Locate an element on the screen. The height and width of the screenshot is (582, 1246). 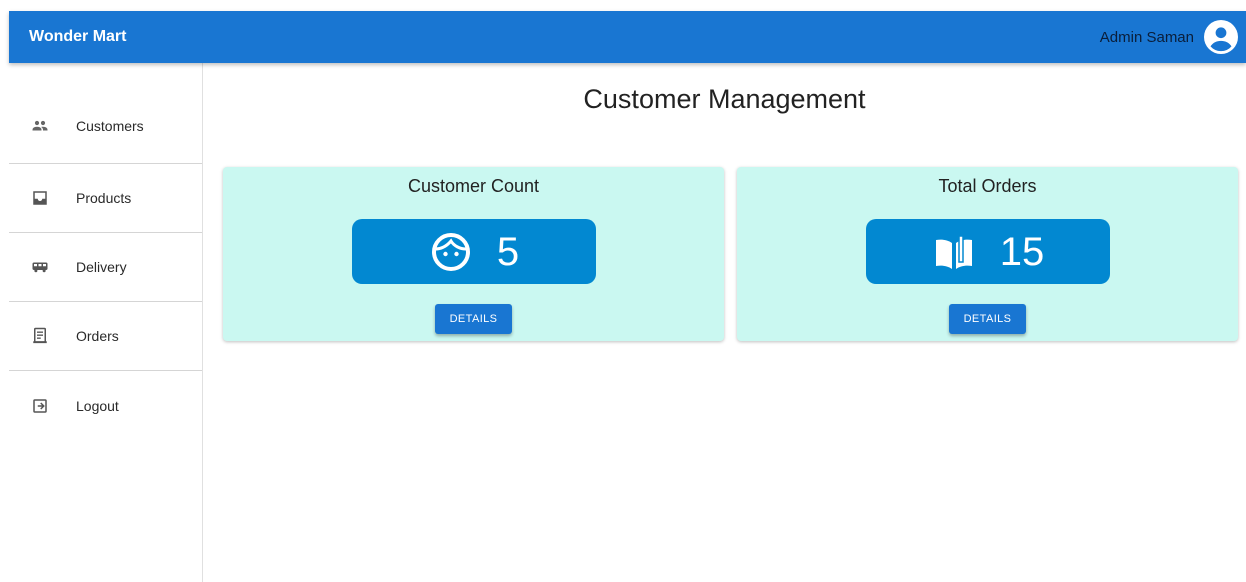
sidebar-item-logout: Logout is located at coordinates (105, 405).